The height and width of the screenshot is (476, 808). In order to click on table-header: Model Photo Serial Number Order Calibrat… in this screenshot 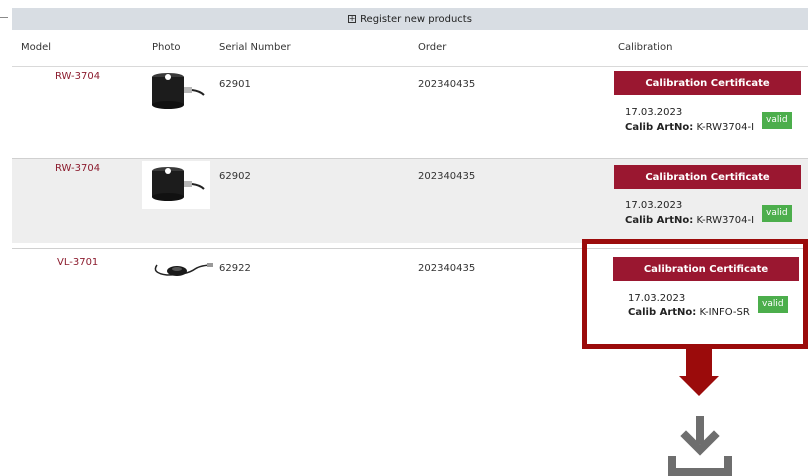, I will do `click(404, 47)`.